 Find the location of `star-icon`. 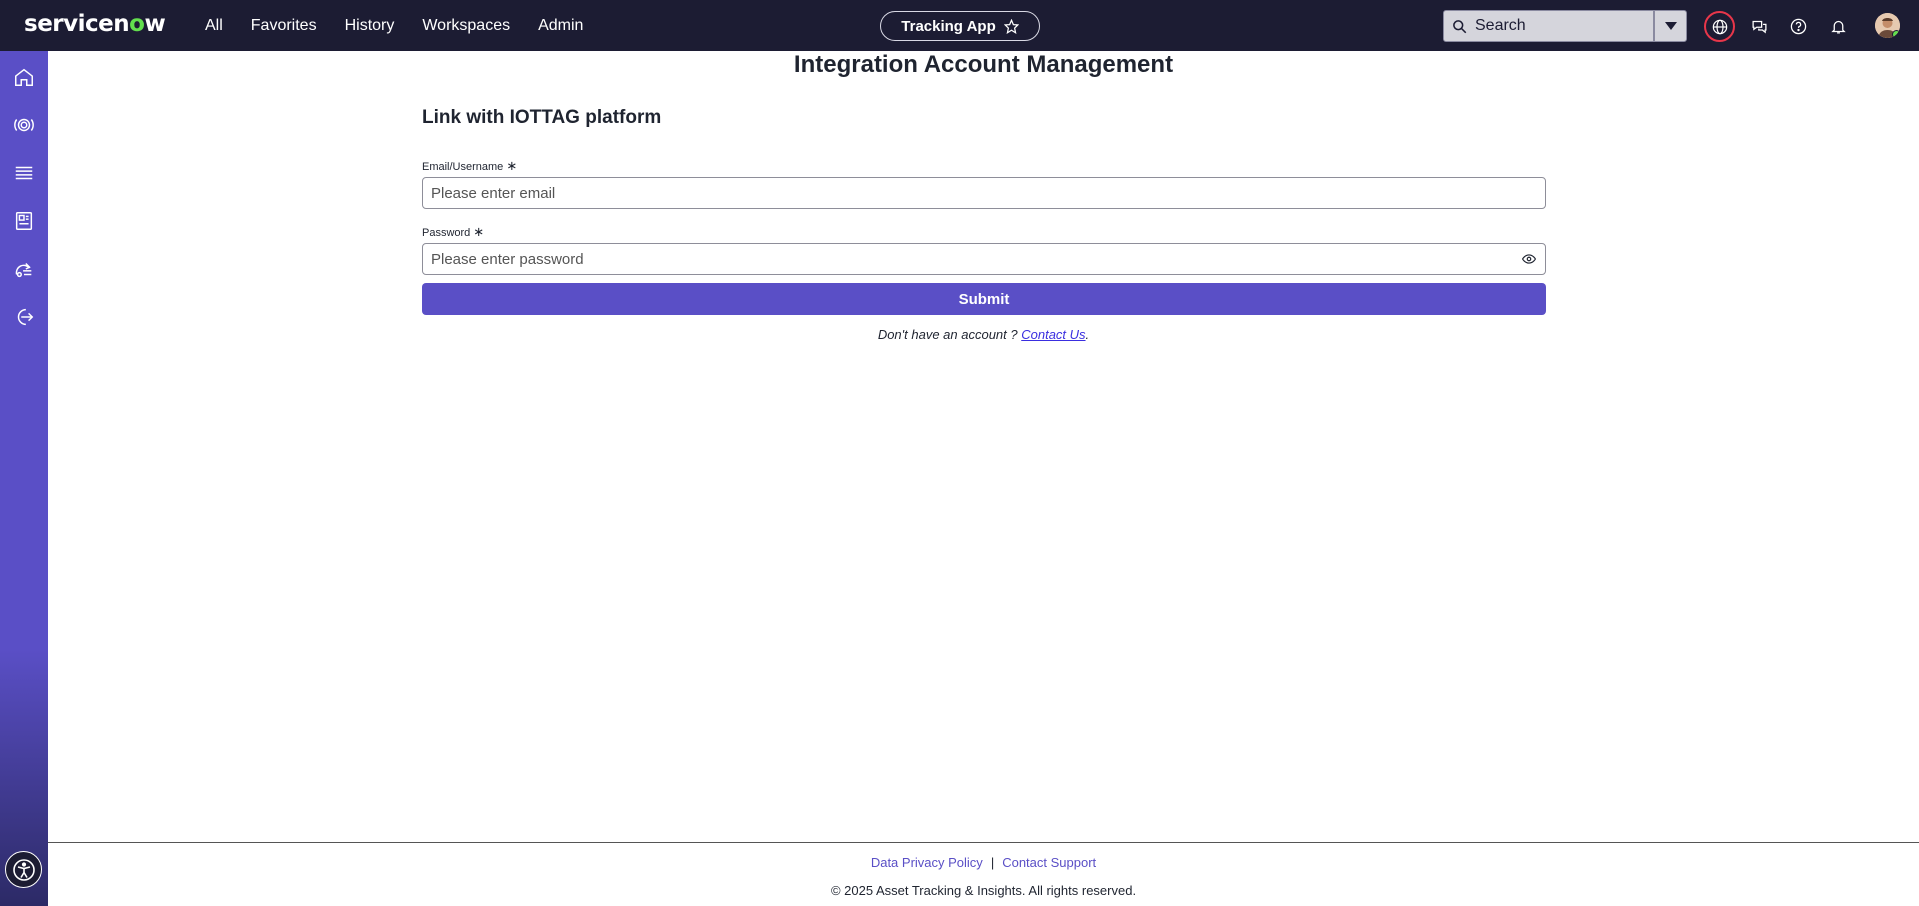

star-icon is located at coordinates (1011, 26).